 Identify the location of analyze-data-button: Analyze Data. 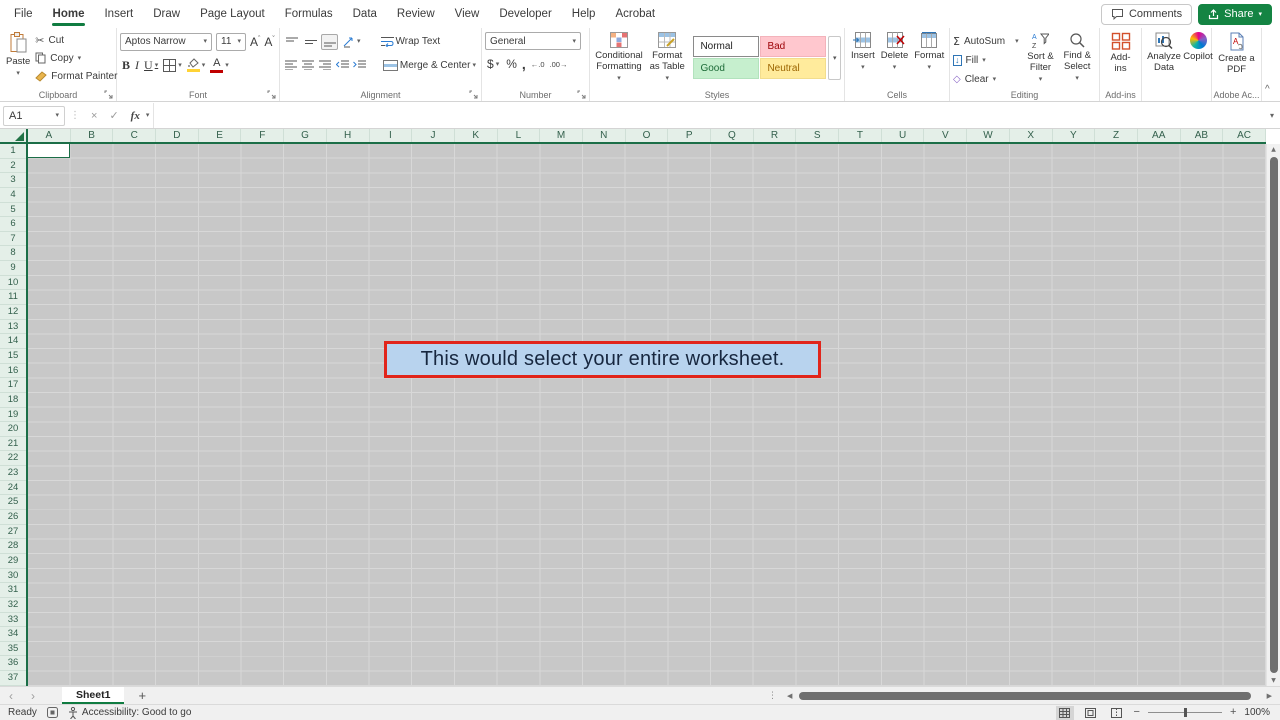
(1164, 59).